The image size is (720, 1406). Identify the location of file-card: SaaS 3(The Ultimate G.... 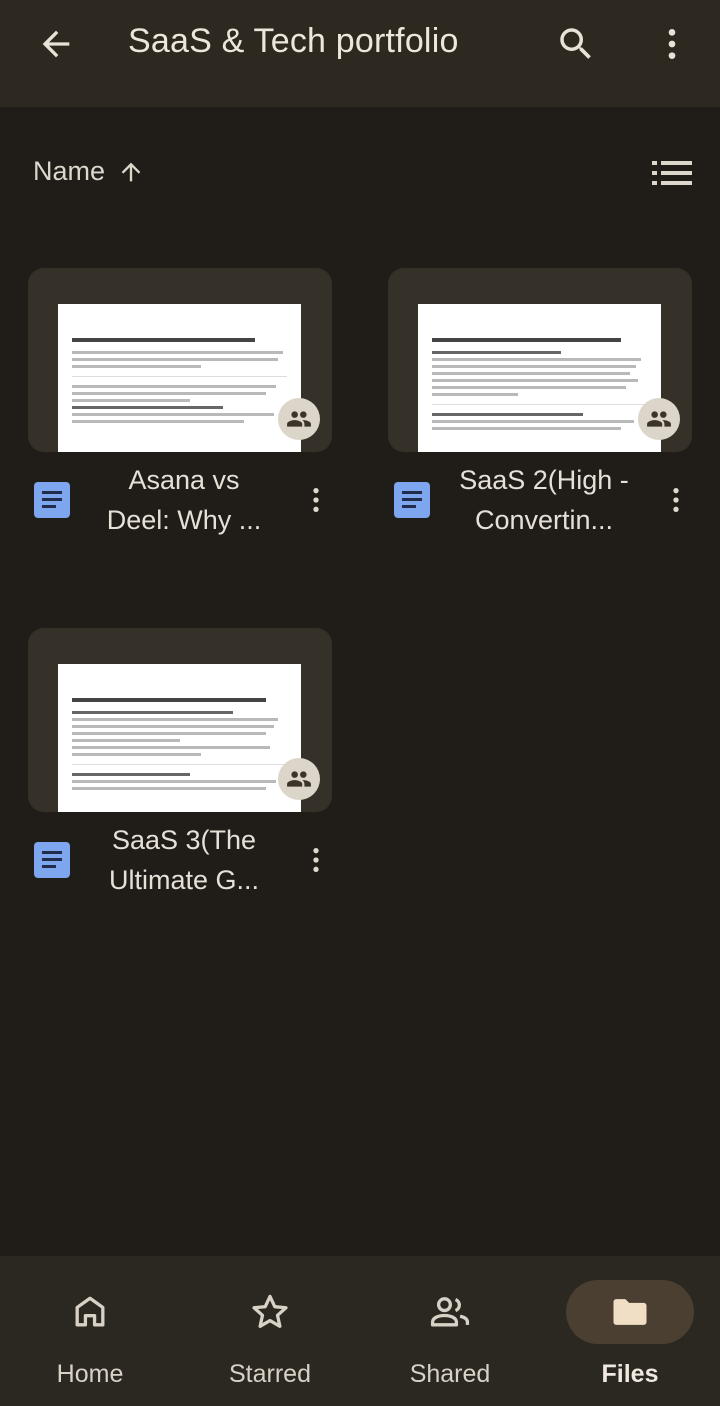
(180, 773).